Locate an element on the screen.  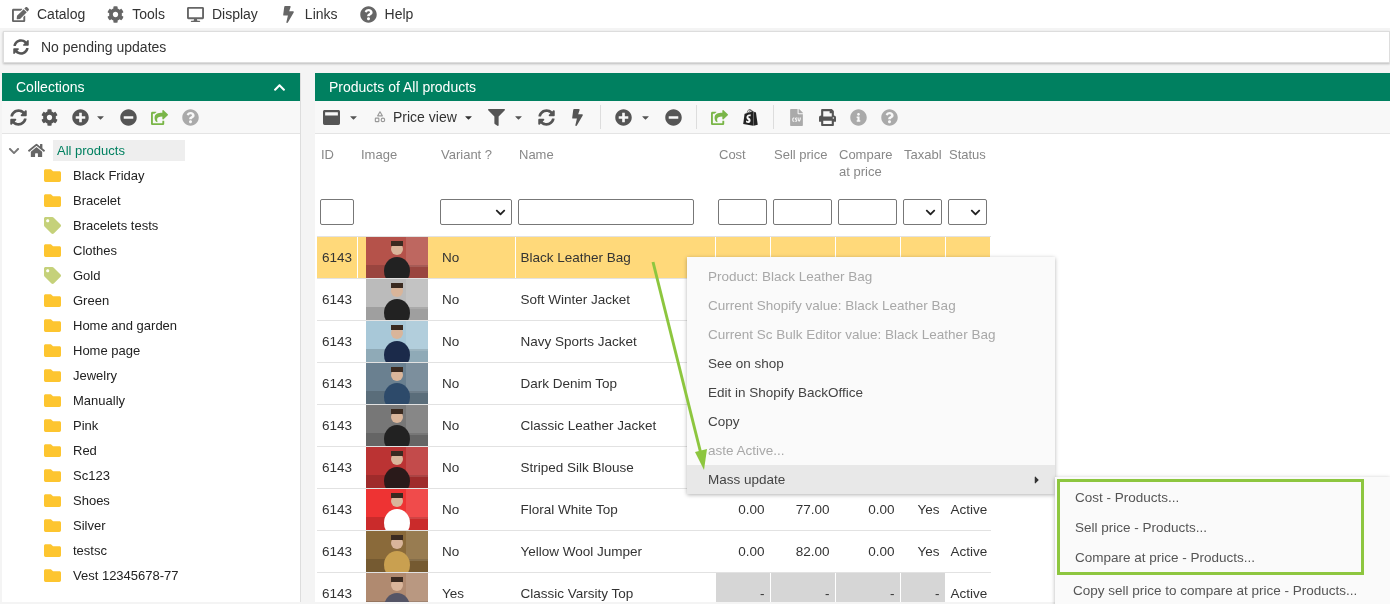
tree-item: Silver is located at coordinates (89, 525).